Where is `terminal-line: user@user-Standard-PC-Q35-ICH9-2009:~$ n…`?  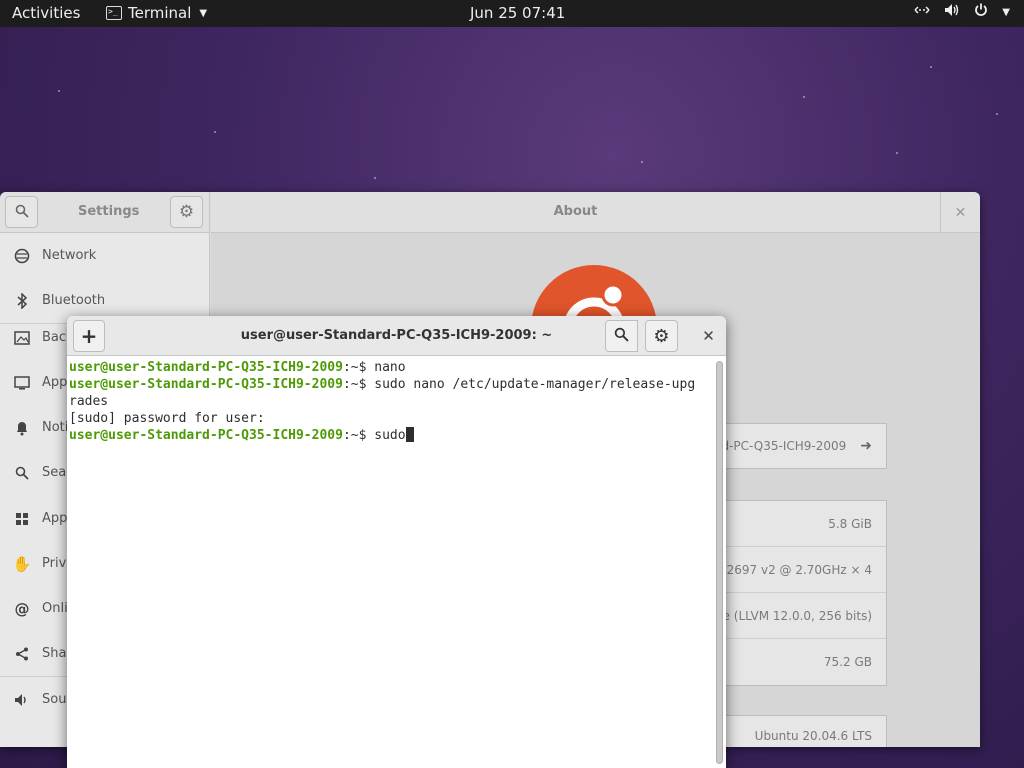
terminal-line: user@user-Standard-PC-Q35-ICH9-2009:~$ n… is located at coordinates (390, 367).